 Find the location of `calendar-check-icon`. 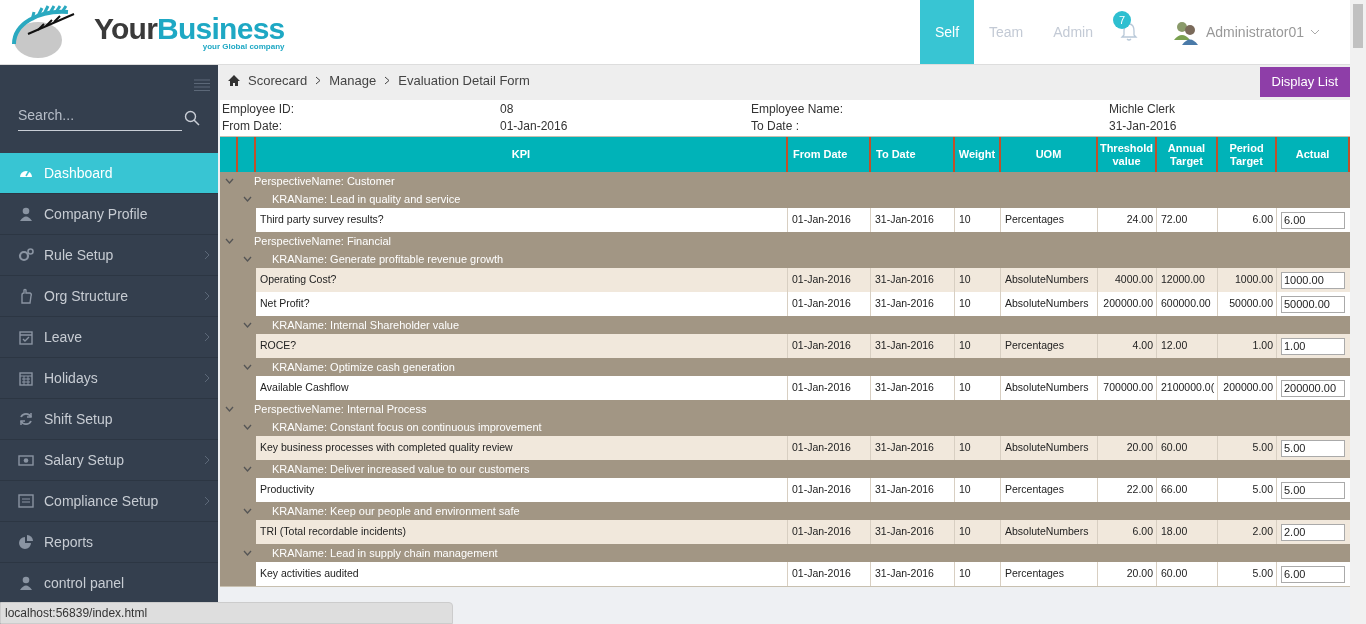

calendar-check-icon is located at coordinates (26, 337).